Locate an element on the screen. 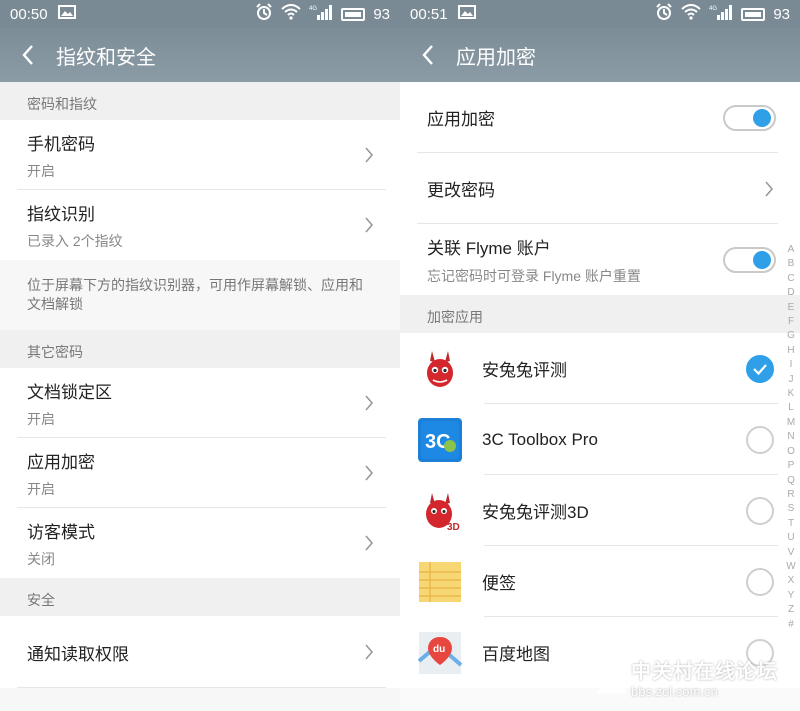 The height and width of the screenshot is (711, 800). index-letter: V is located at coordinates (791, 553).